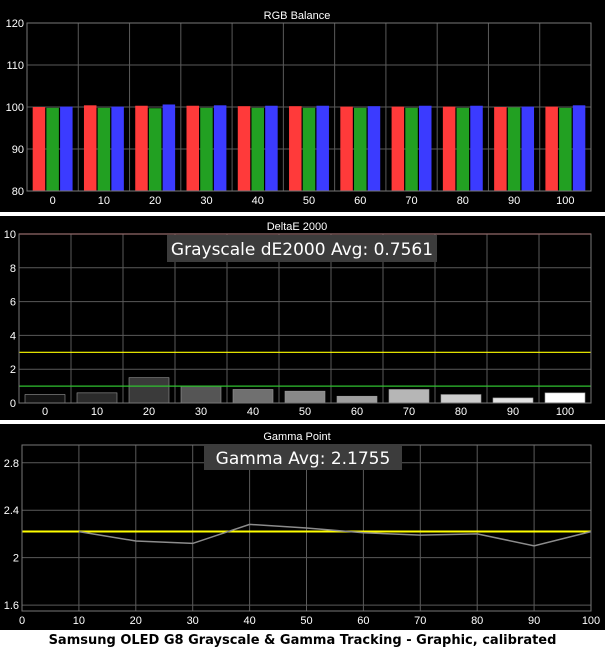 Image resolution: width=605 pixels, height=652 pixels. I want to click on rgb-x-tick-label: 50, so click(309, 201).